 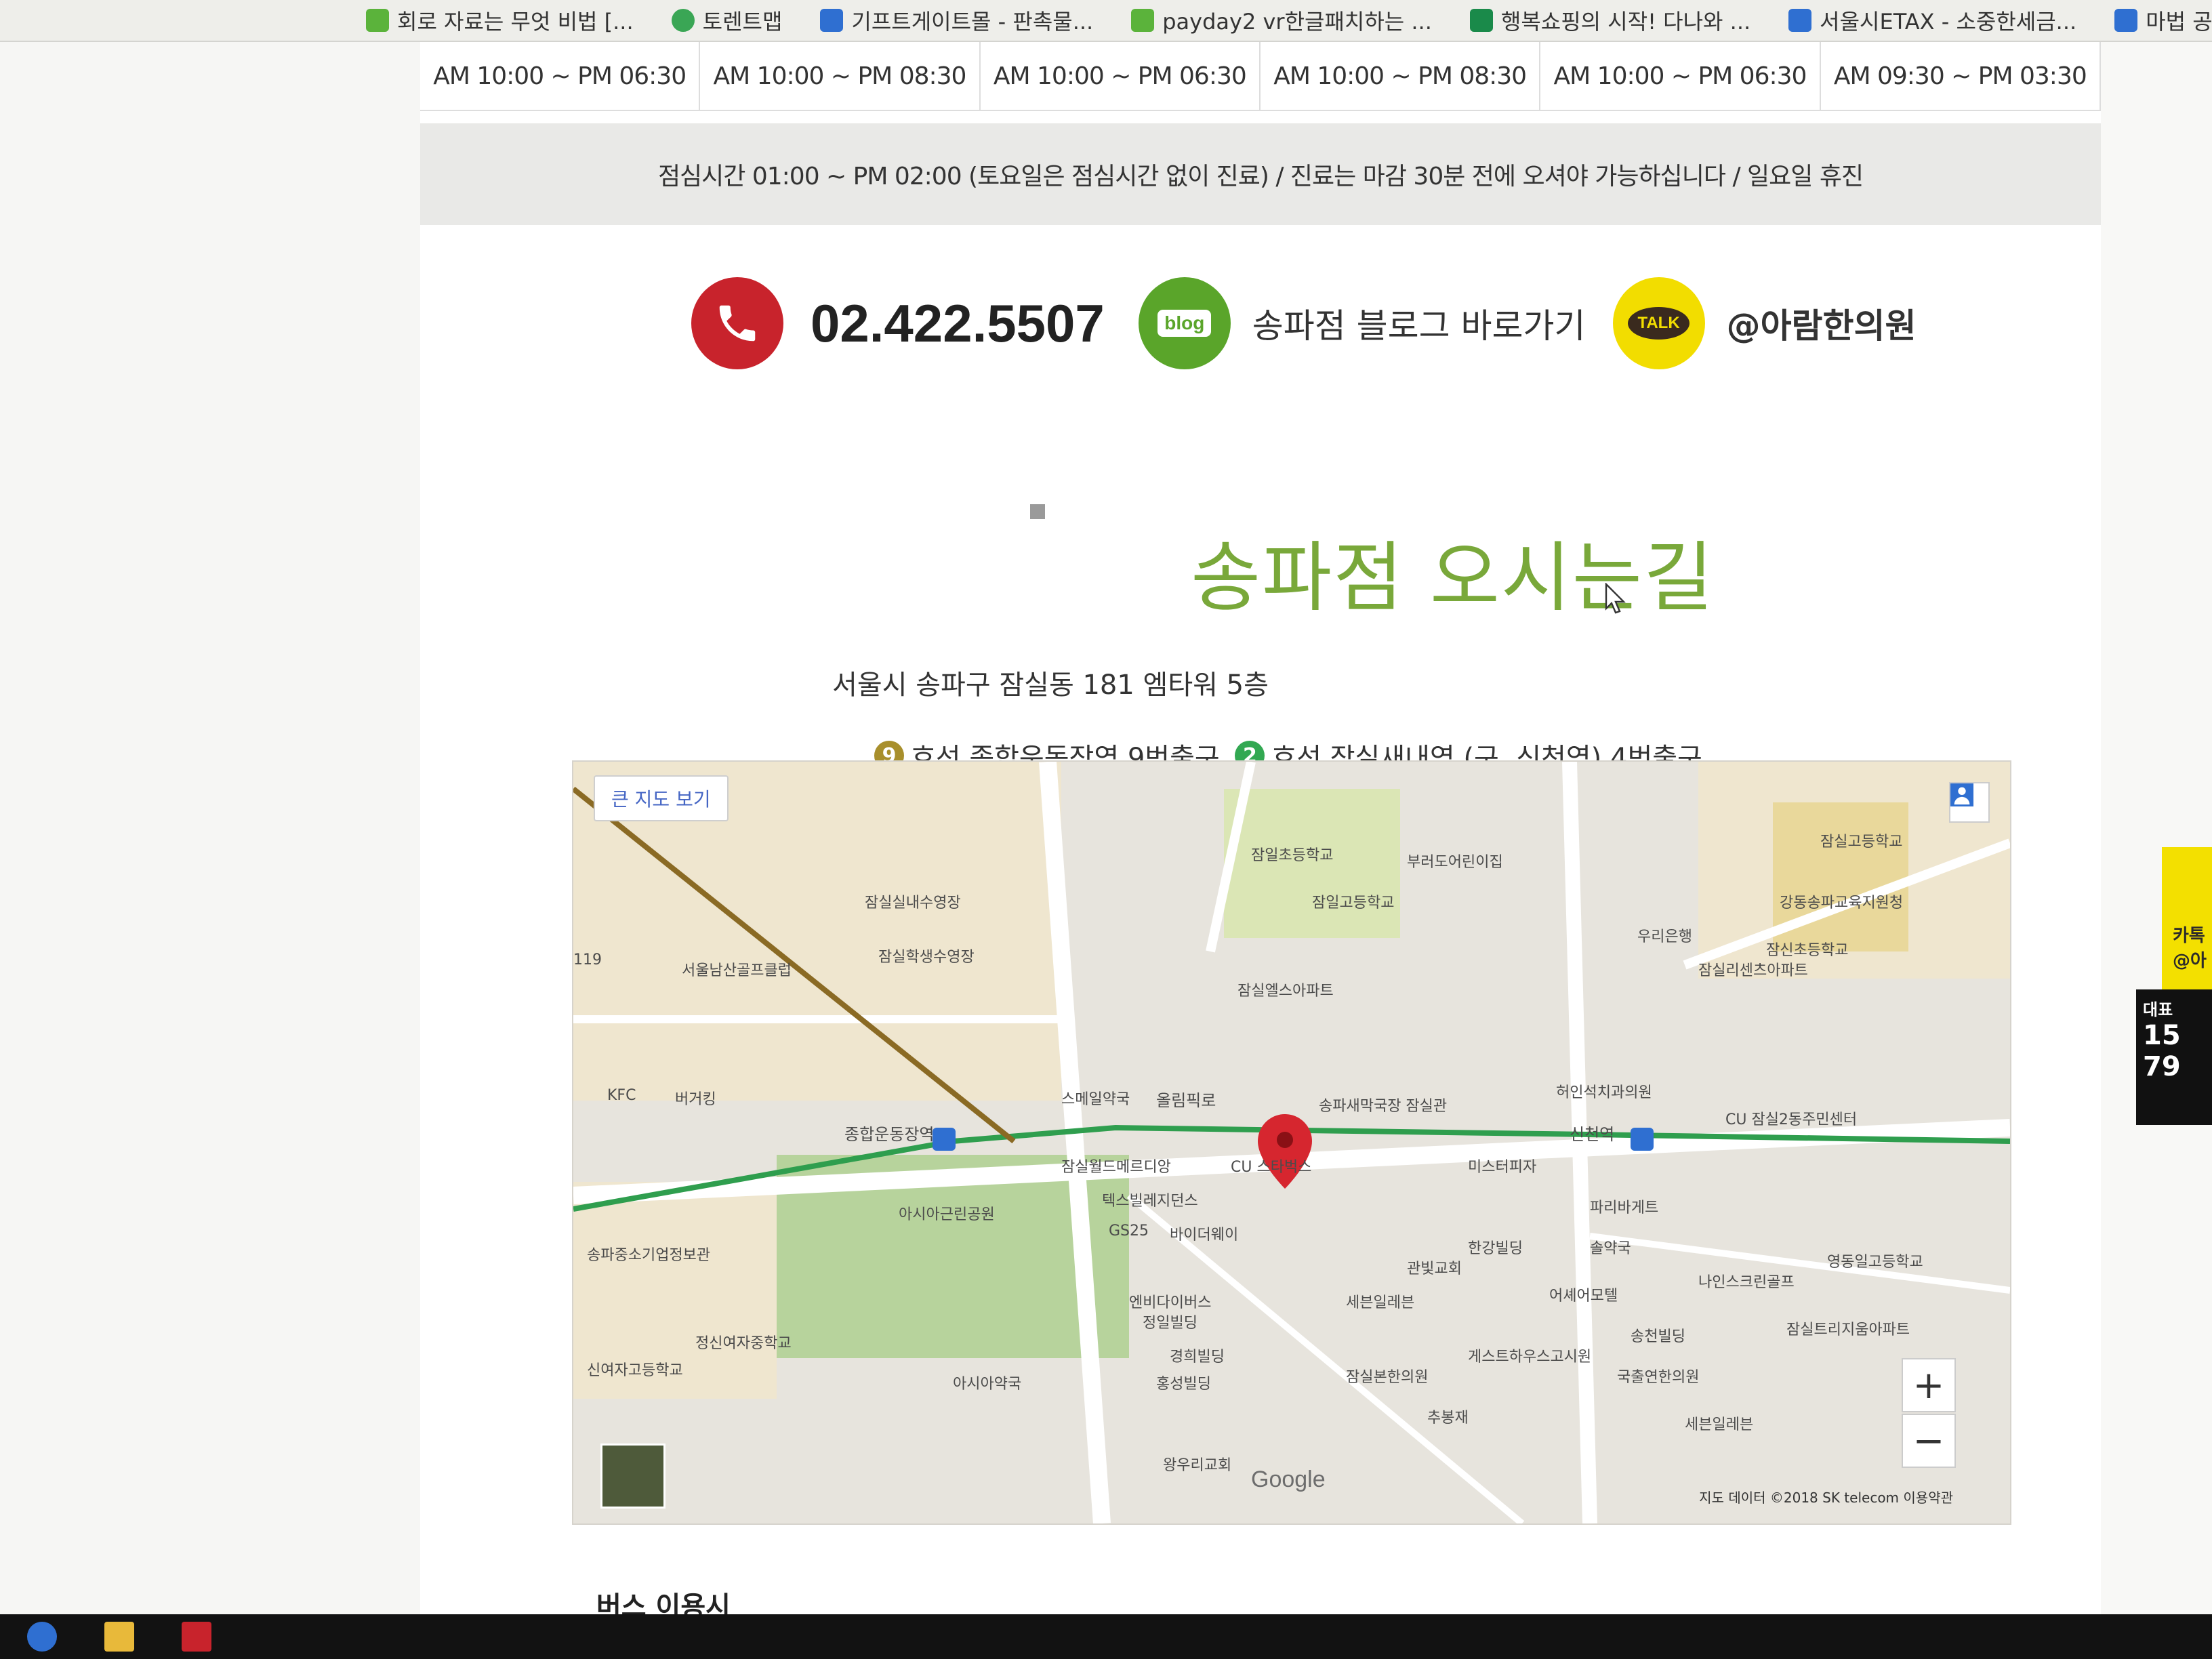 What do you see at coordinates (737, 323) in the screenshot?
I see `phone-icon` at bounding box center [737, 323].